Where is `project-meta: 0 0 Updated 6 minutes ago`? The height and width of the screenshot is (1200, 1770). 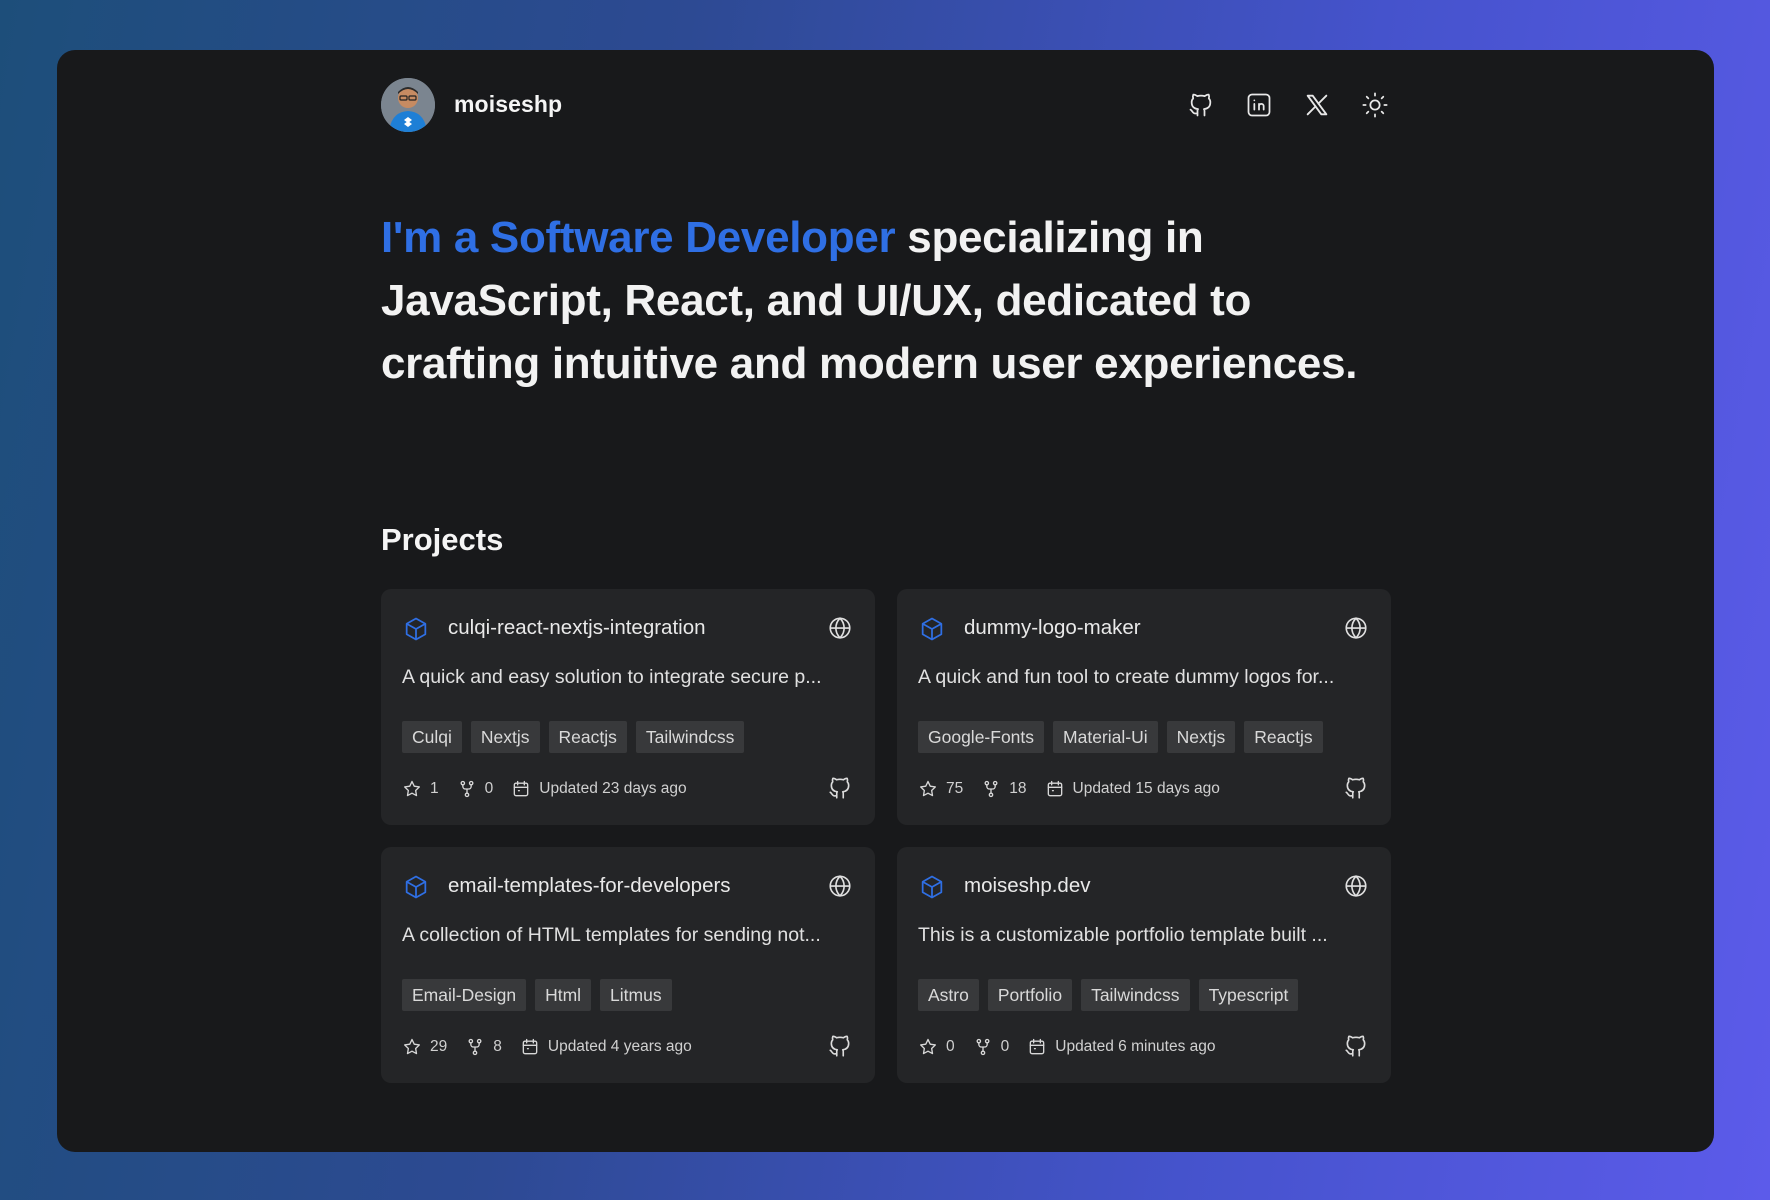 project-meta: 0 0 Updated 6 minutes ago is located at coordinates (1143, 1047).